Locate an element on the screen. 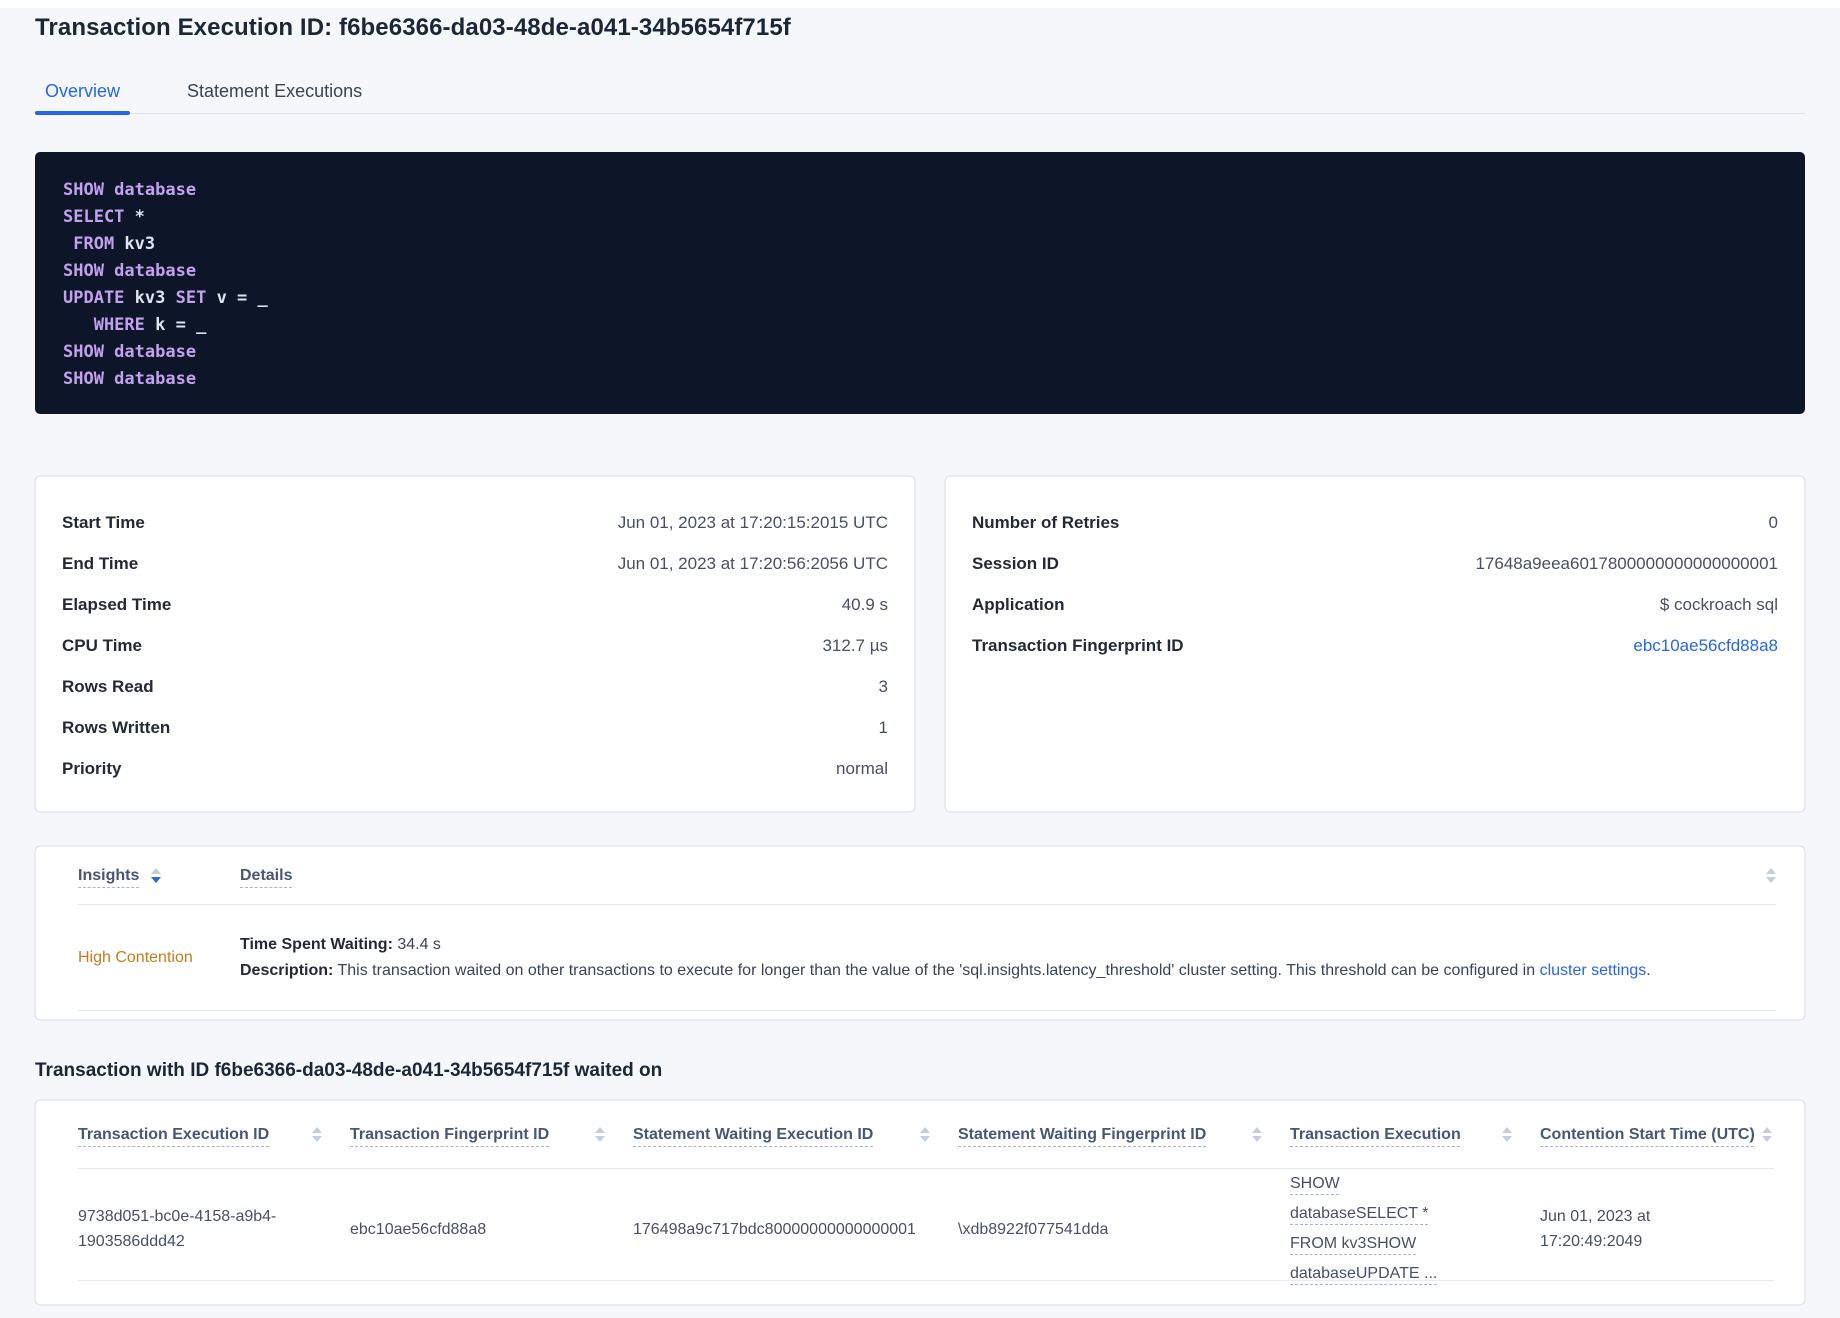  column-sort-label: Statement Waiting Fingerprint ID is located at coordinates (1082, 1135).